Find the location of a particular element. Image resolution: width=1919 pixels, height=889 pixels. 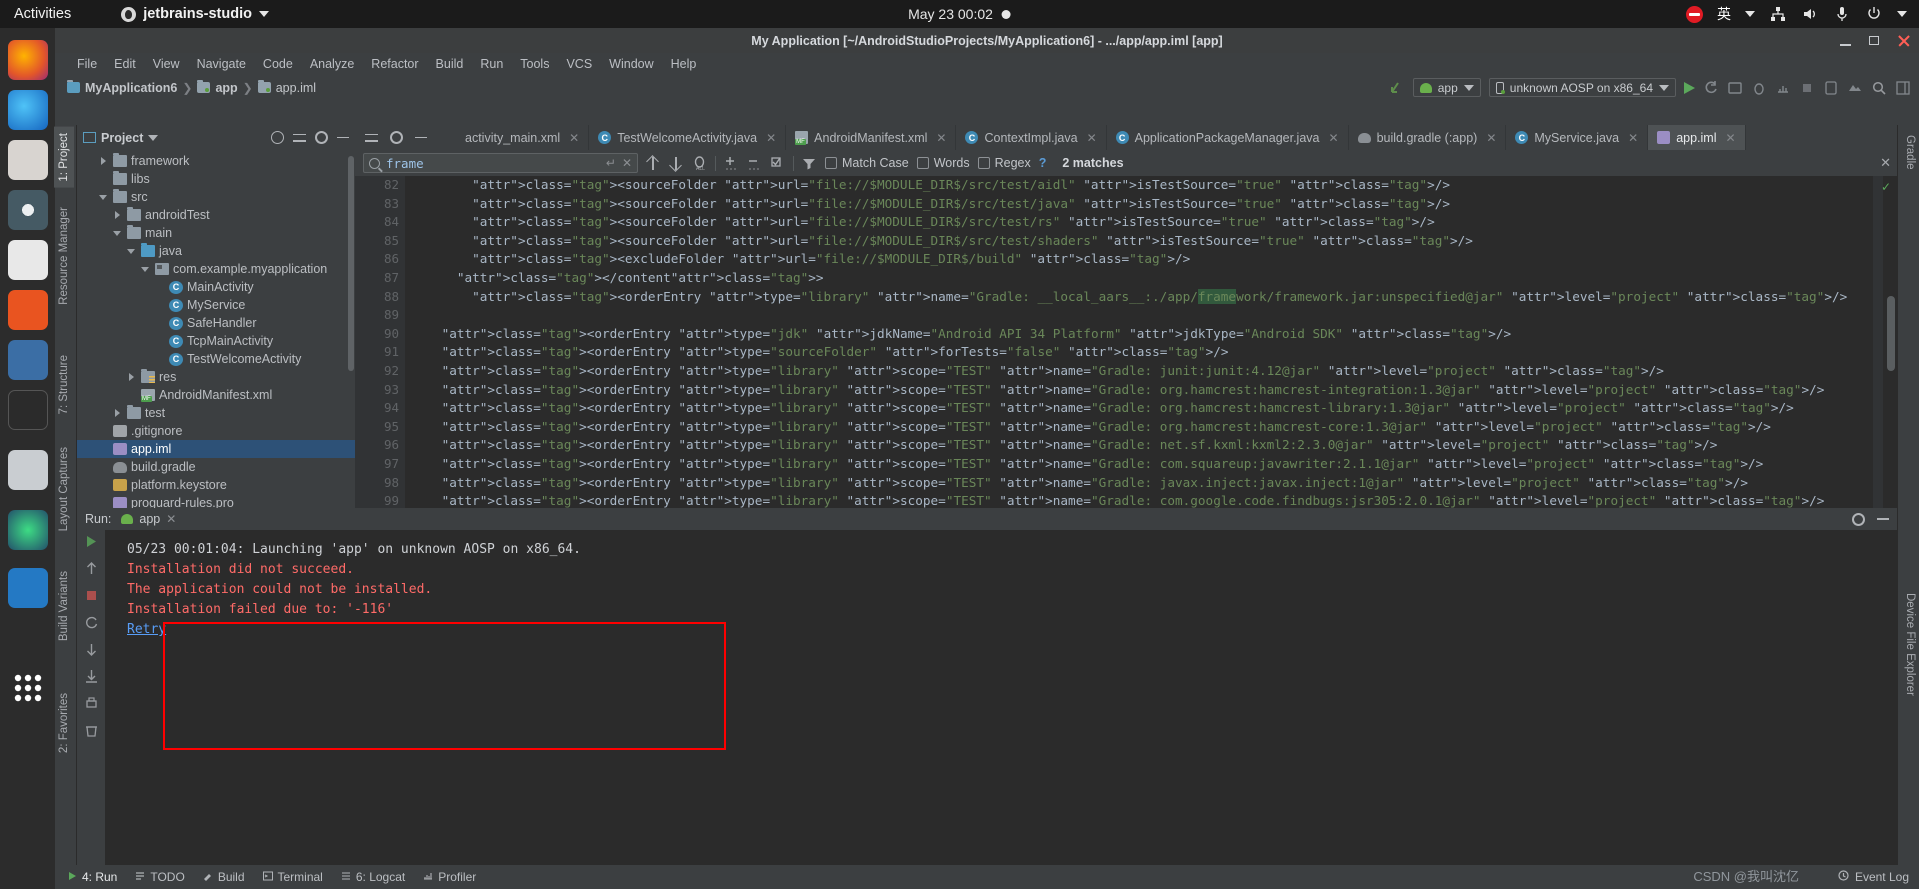

tree-item-androidmanifest-xml: AndroidManifest.xml is located at coordinates (216, 395).